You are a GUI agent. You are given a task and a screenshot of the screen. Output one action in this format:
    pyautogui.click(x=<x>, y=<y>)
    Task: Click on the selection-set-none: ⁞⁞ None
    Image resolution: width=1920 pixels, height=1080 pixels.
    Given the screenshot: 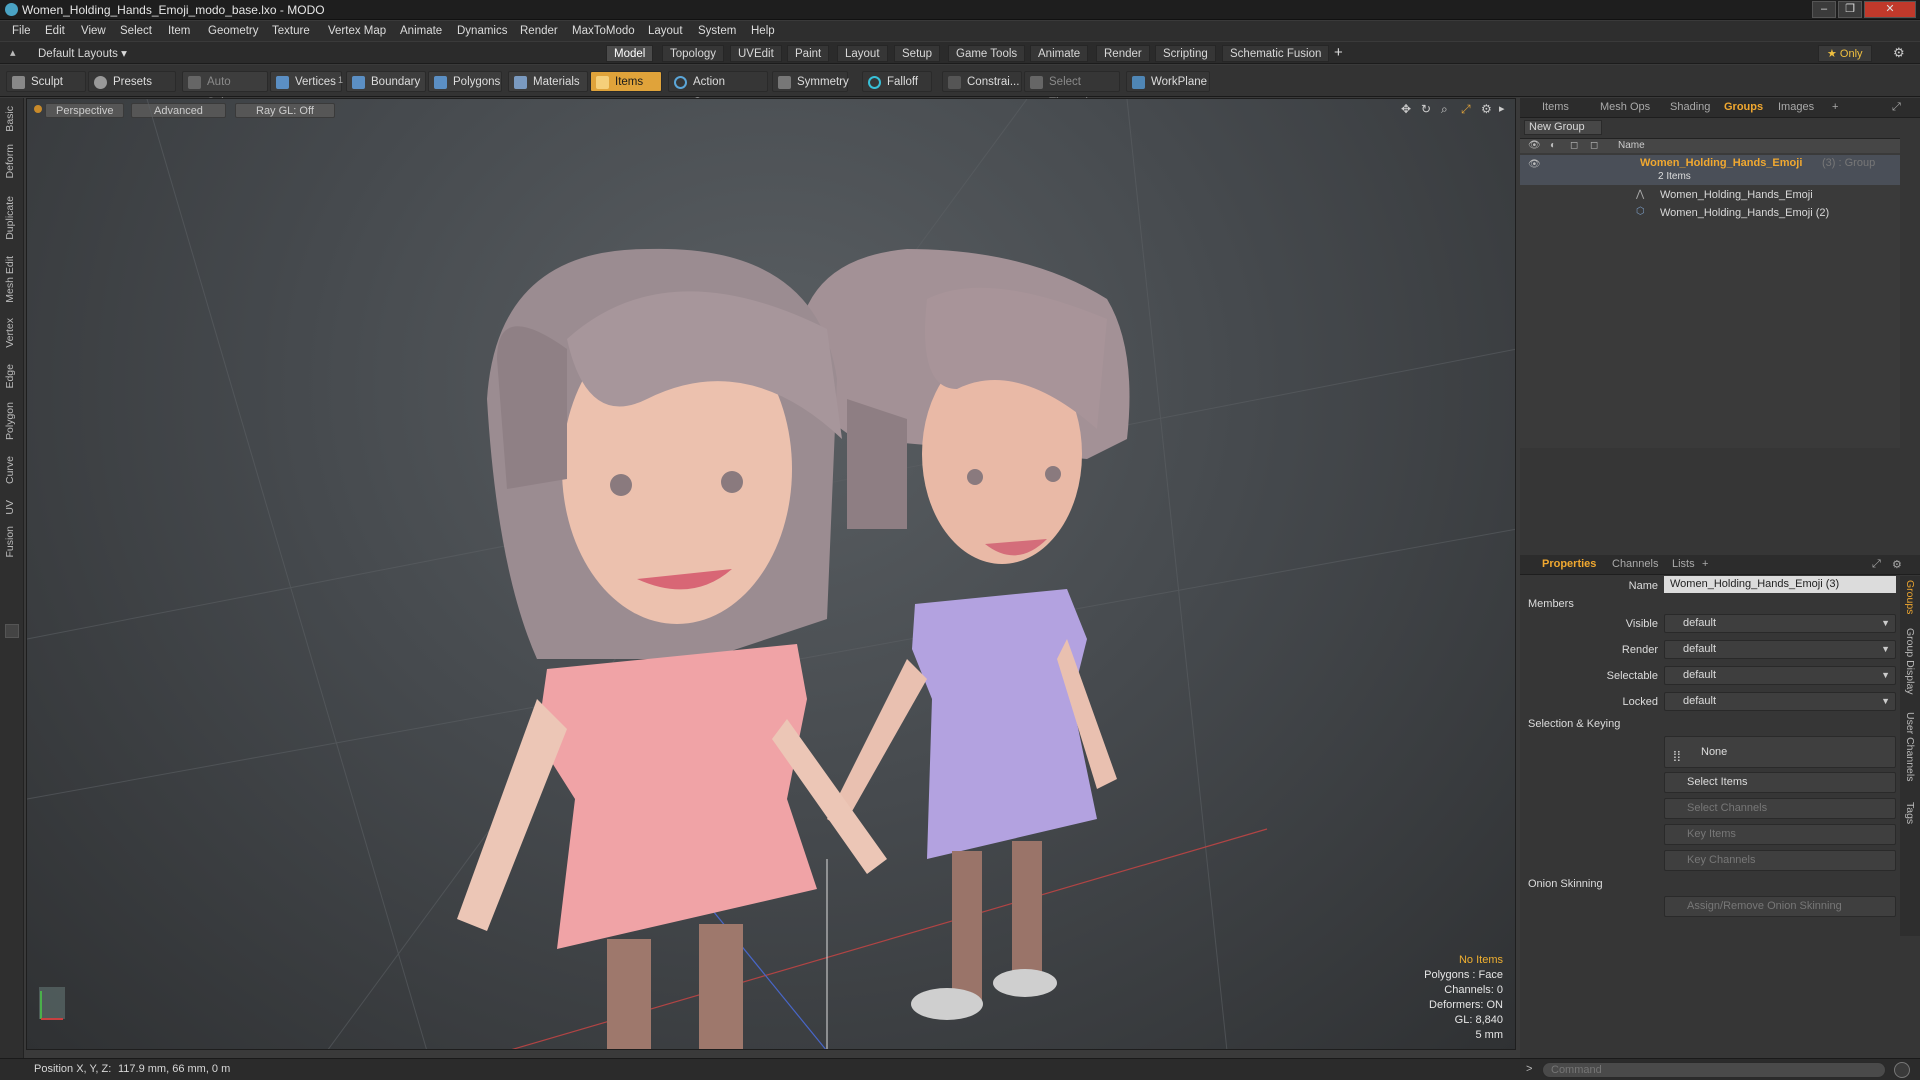 What is the action you would take?
    pyautogui.click(x=1780, y=752)
    